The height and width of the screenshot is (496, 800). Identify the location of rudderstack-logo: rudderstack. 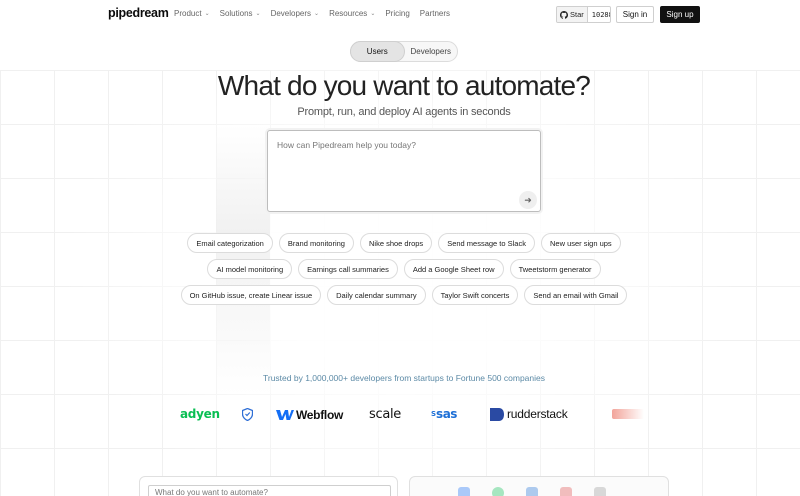
(529, 414).